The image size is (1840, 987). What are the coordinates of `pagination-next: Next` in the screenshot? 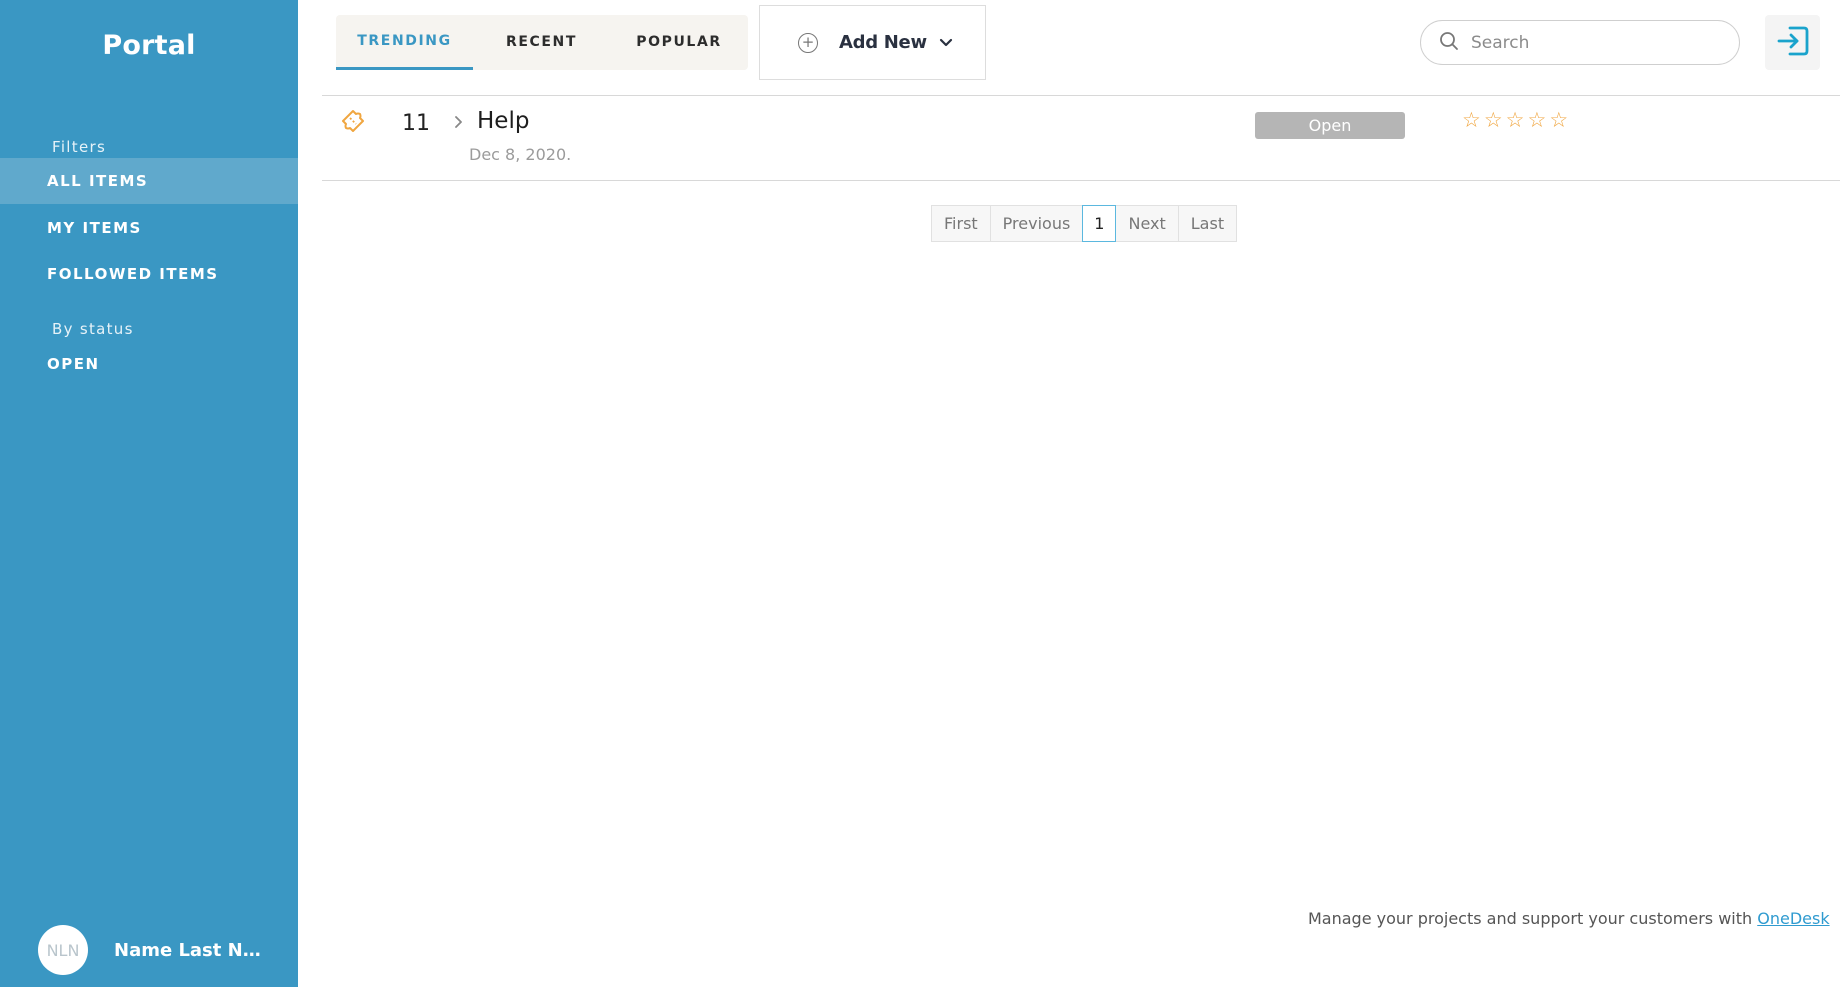 It's located at (1147, 223).